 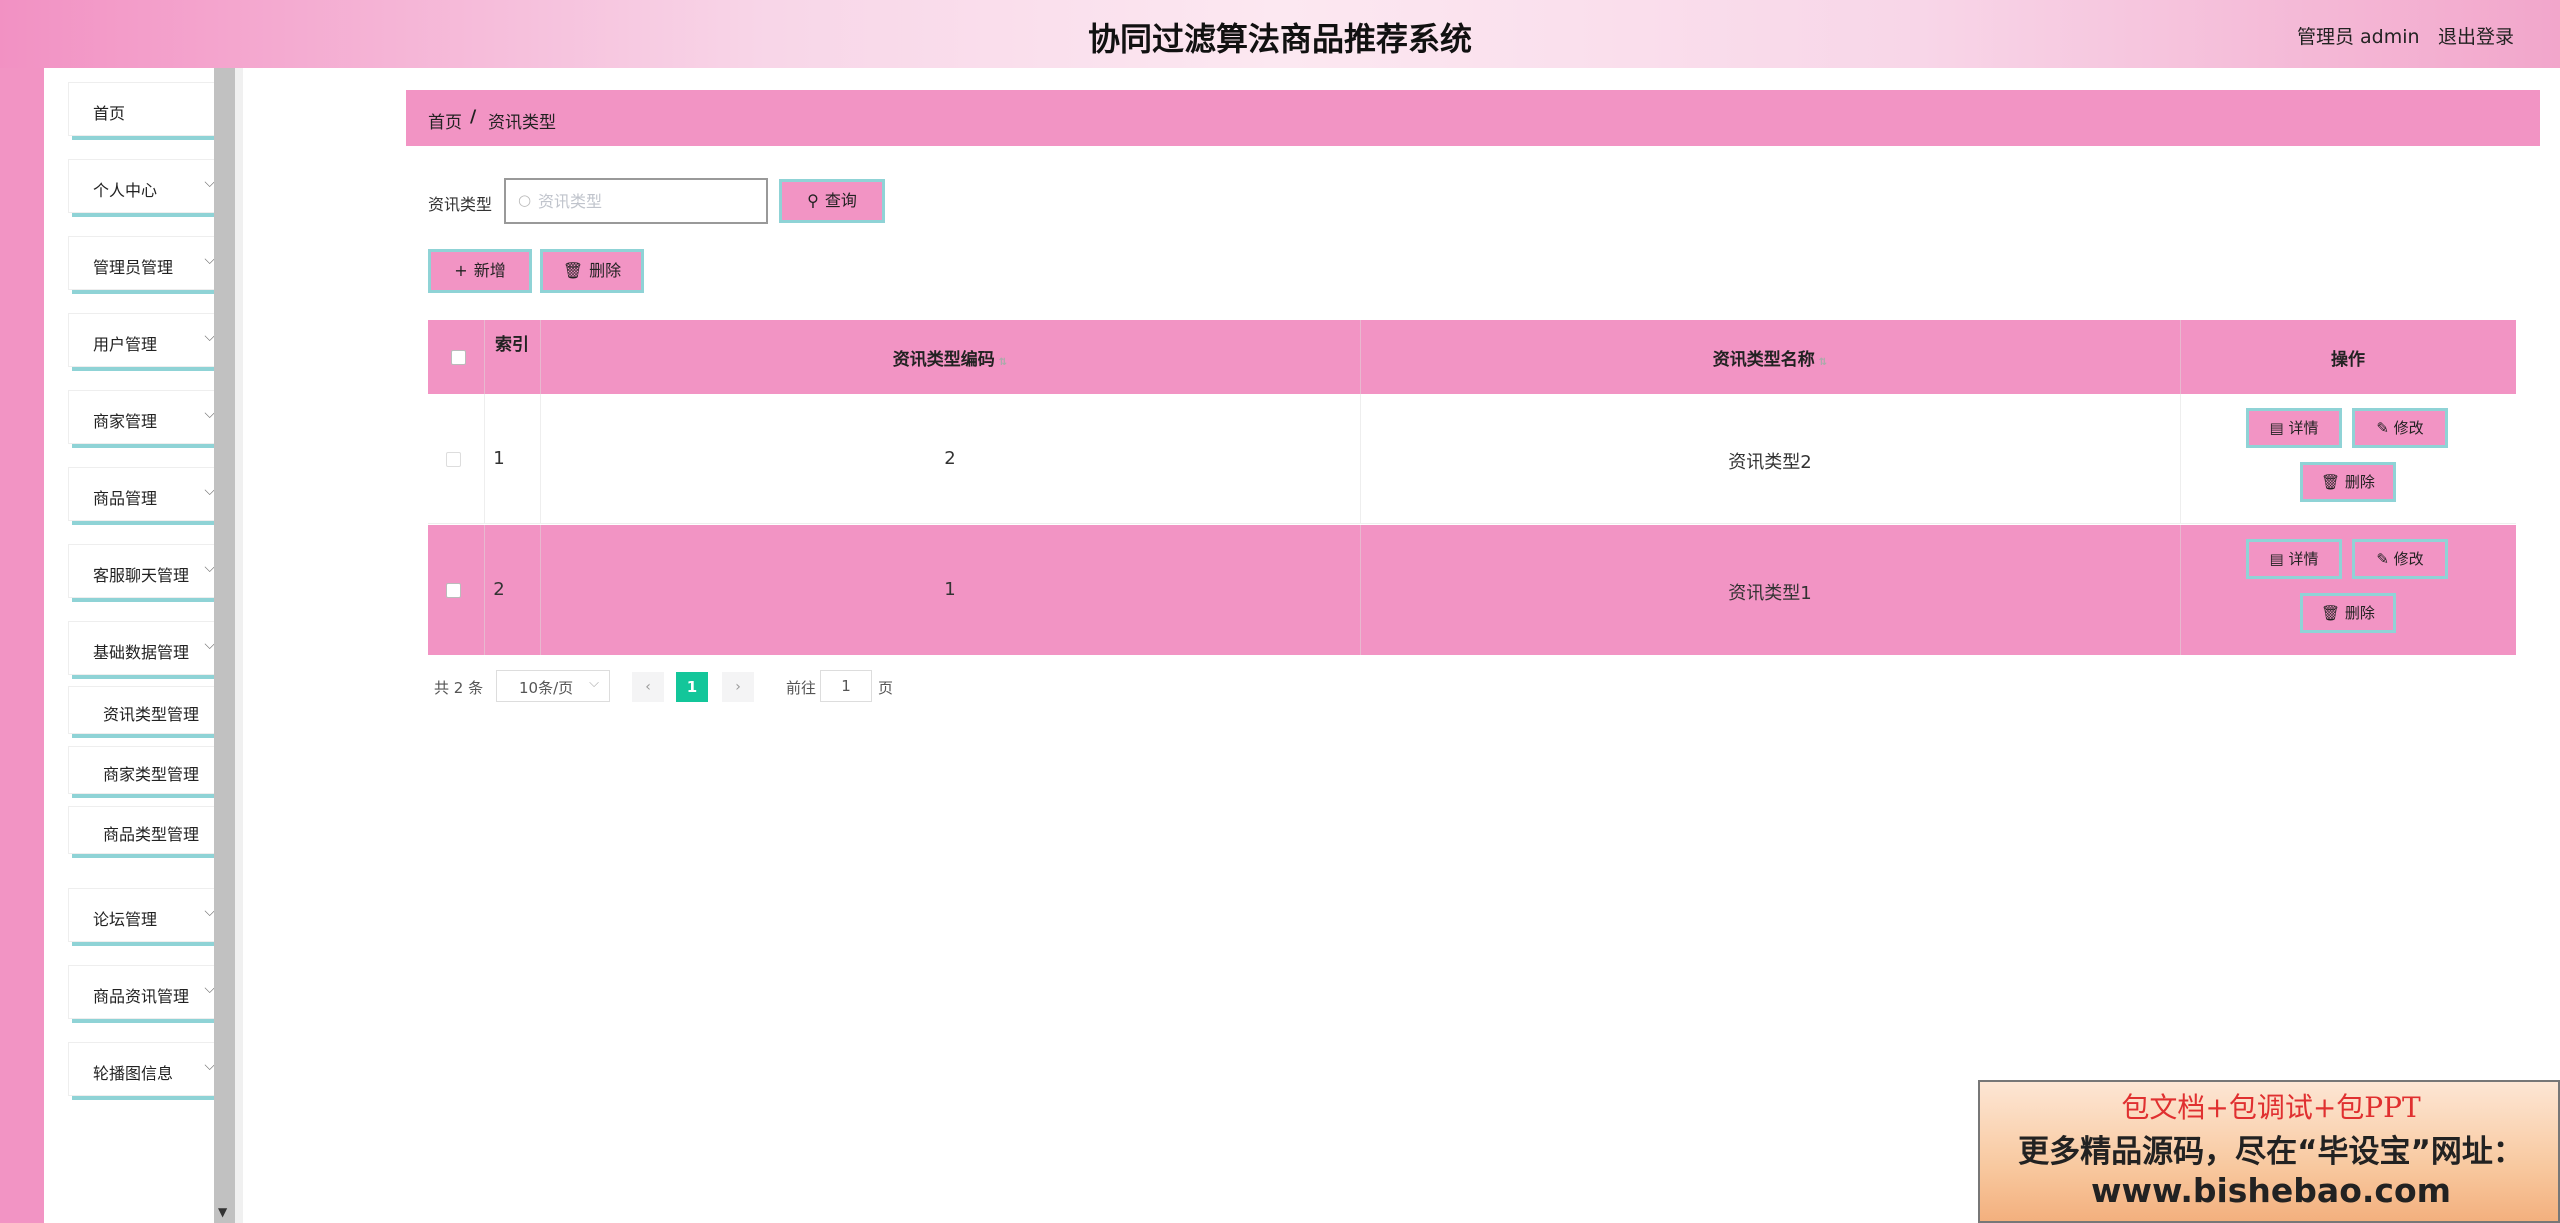 What do you see at coordinates (1763, 360) in the screenshot?
I see `header-name-label: 资讯类型名称` at bounding box center [1763, 360].